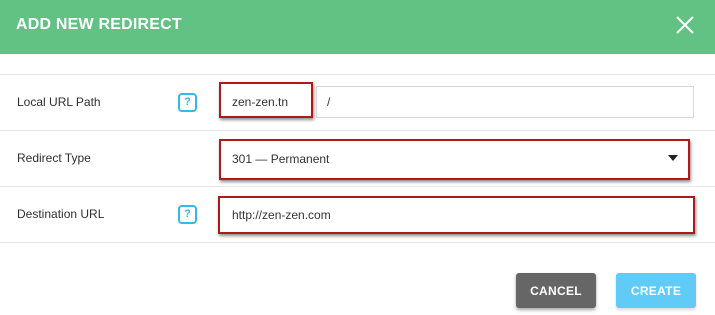  I want to click on cancel-button: CANCEL, so click(556, 290).